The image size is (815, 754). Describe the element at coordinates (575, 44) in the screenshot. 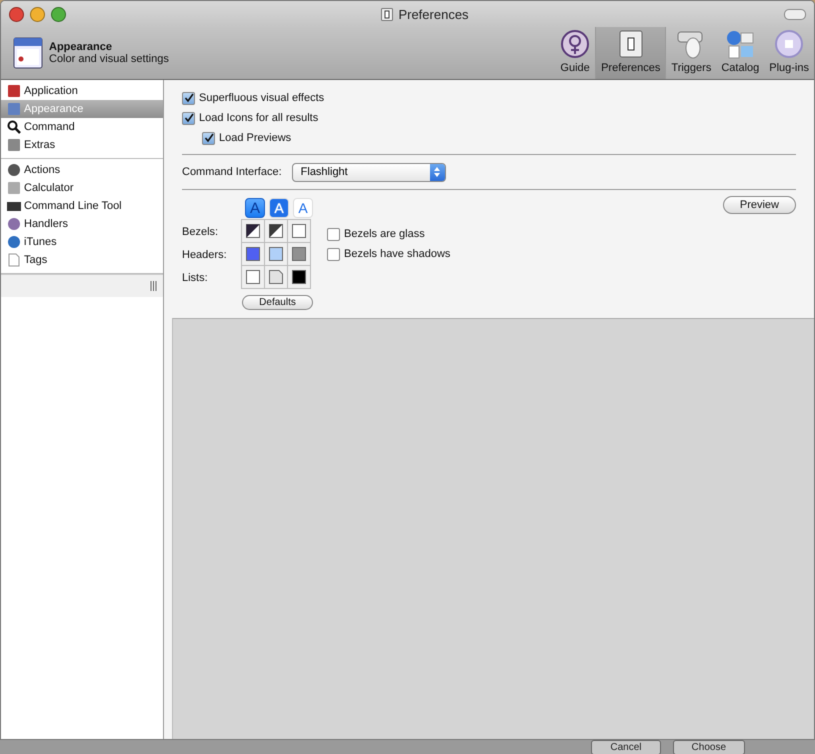

I see `venus-icon` at that location.